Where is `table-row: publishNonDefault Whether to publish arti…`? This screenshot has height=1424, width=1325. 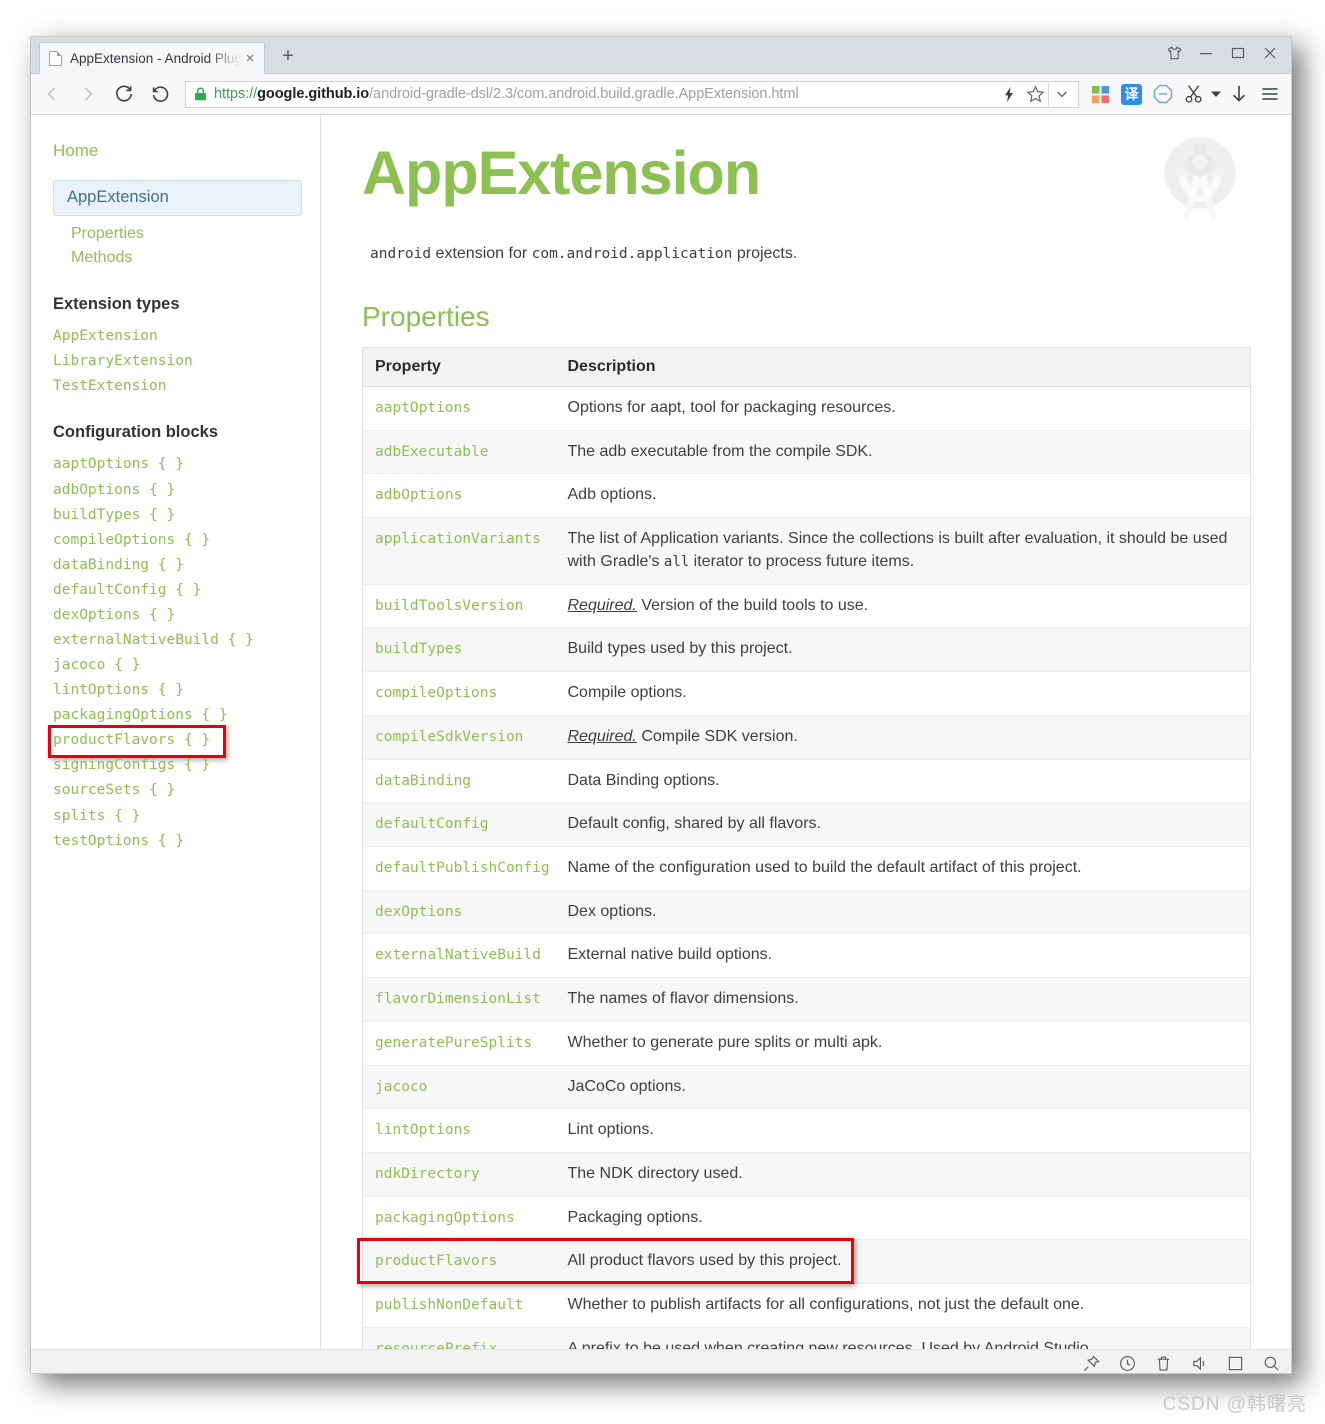
table-row: publishNonDefault Whether to publish arti… is located at coordinates (806, 1305).